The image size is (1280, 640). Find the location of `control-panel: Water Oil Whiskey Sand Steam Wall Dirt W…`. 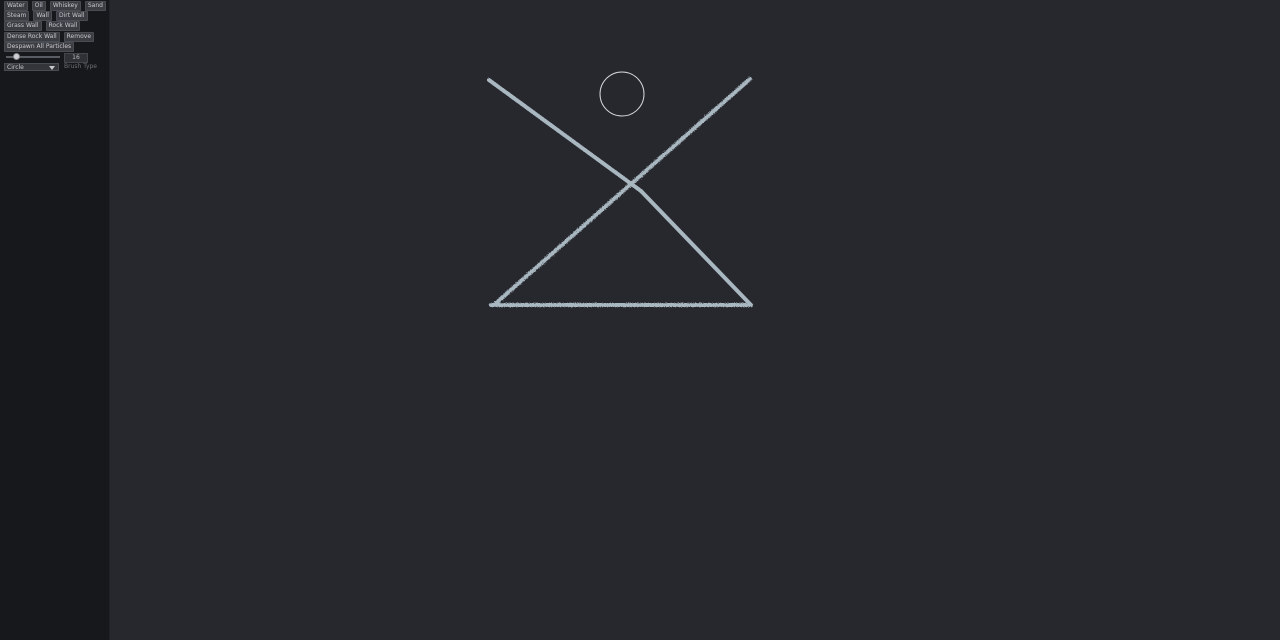

control-panel: Water Oil Whiskey Sand Steam Wall Dirt W… is located at coordinates (55, 320).